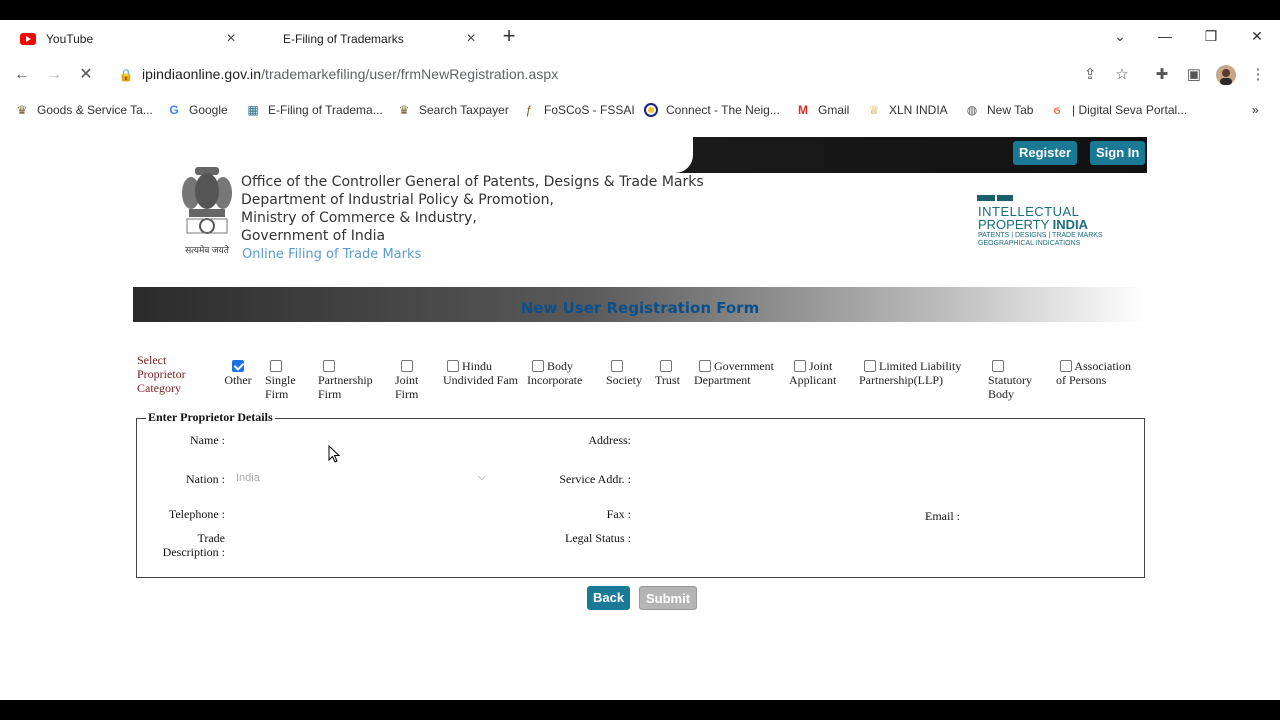 The height and width of the screenshot is (720, 1280). Describe the element at coordinates (483, 373) in the screenshot. I see `category-hindu-undivided: Hindu Undivided Fam` at that location.